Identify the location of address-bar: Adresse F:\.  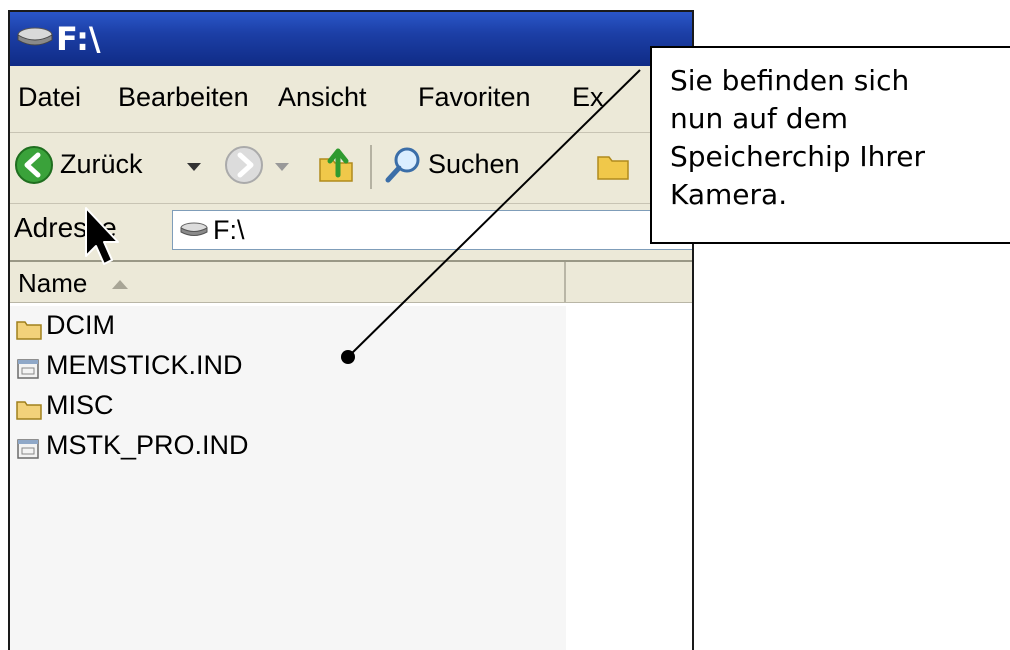
(351, 233).